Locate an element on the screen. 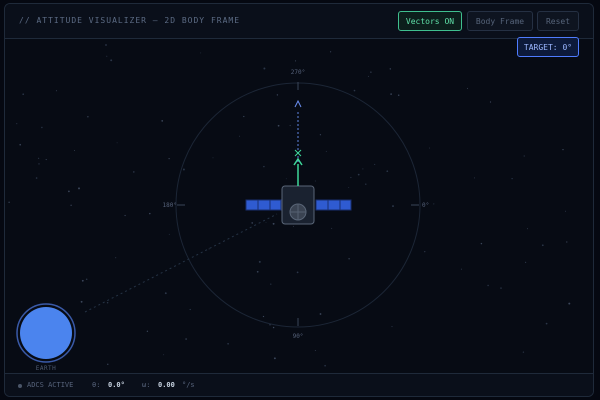 This screenshot has height=400, width=600. earth-label: EARTH is located at coordinates (46, 368).